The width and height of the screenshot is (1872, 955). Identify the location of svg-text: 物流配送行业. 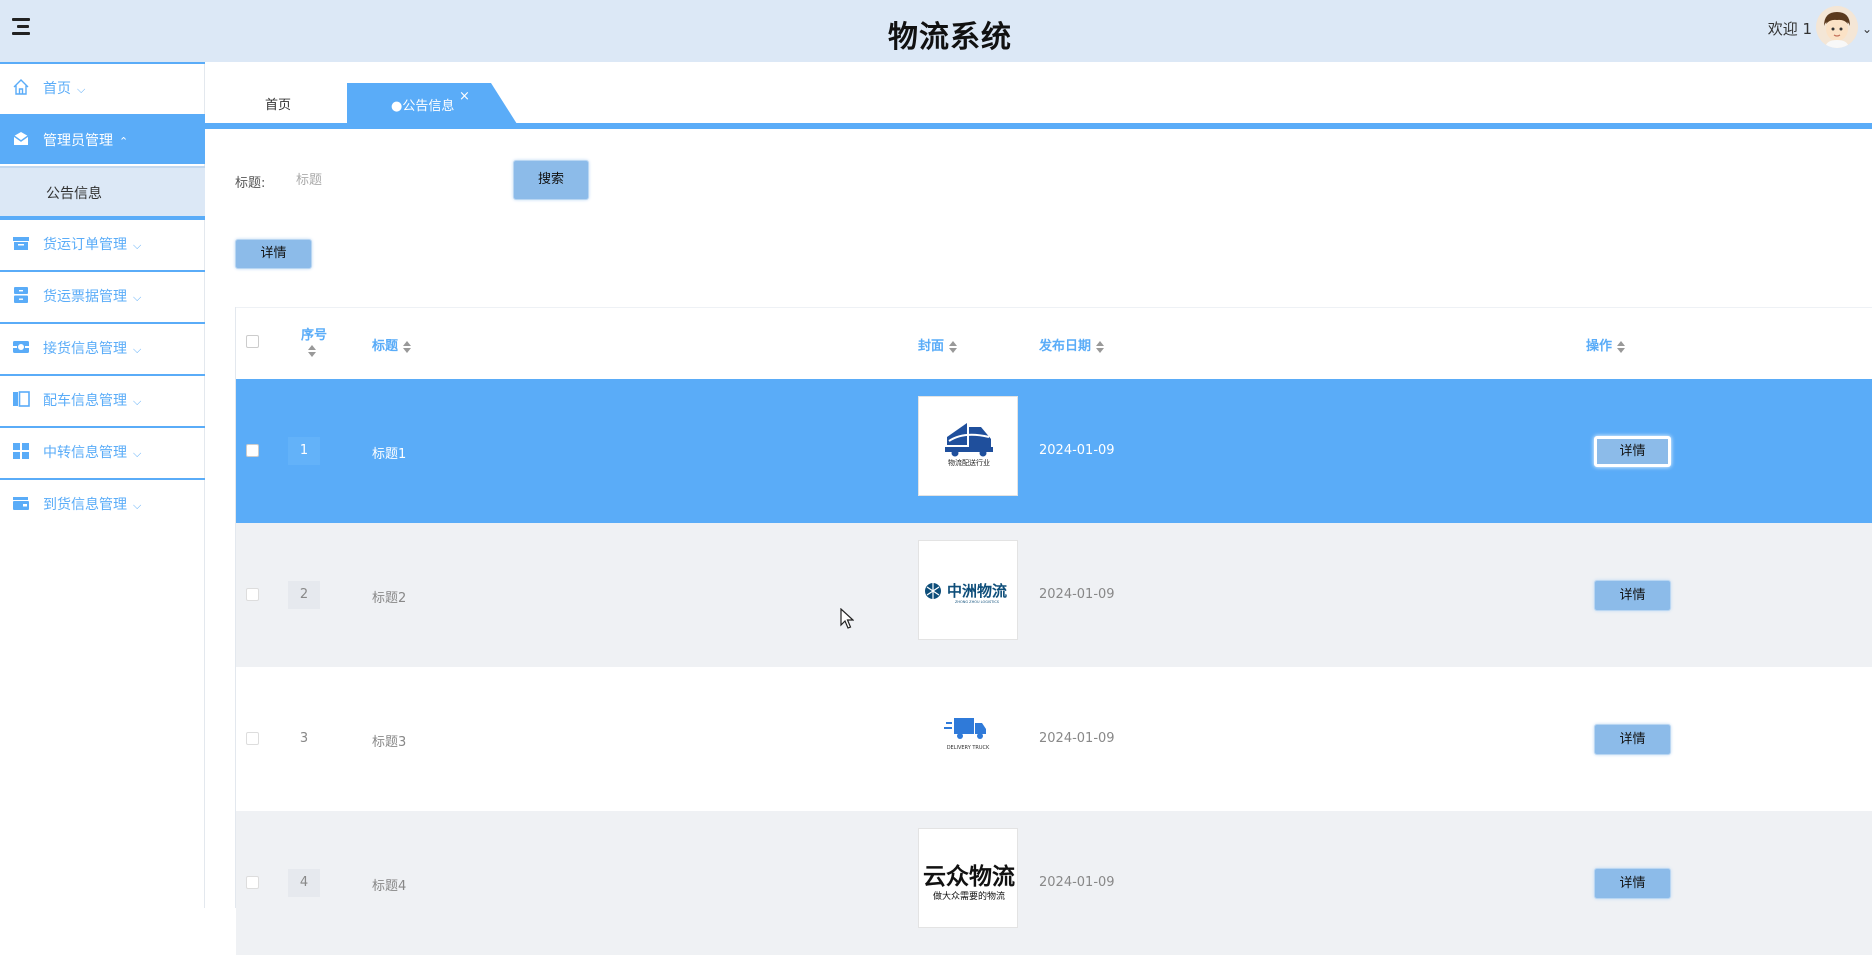
(969, 462).